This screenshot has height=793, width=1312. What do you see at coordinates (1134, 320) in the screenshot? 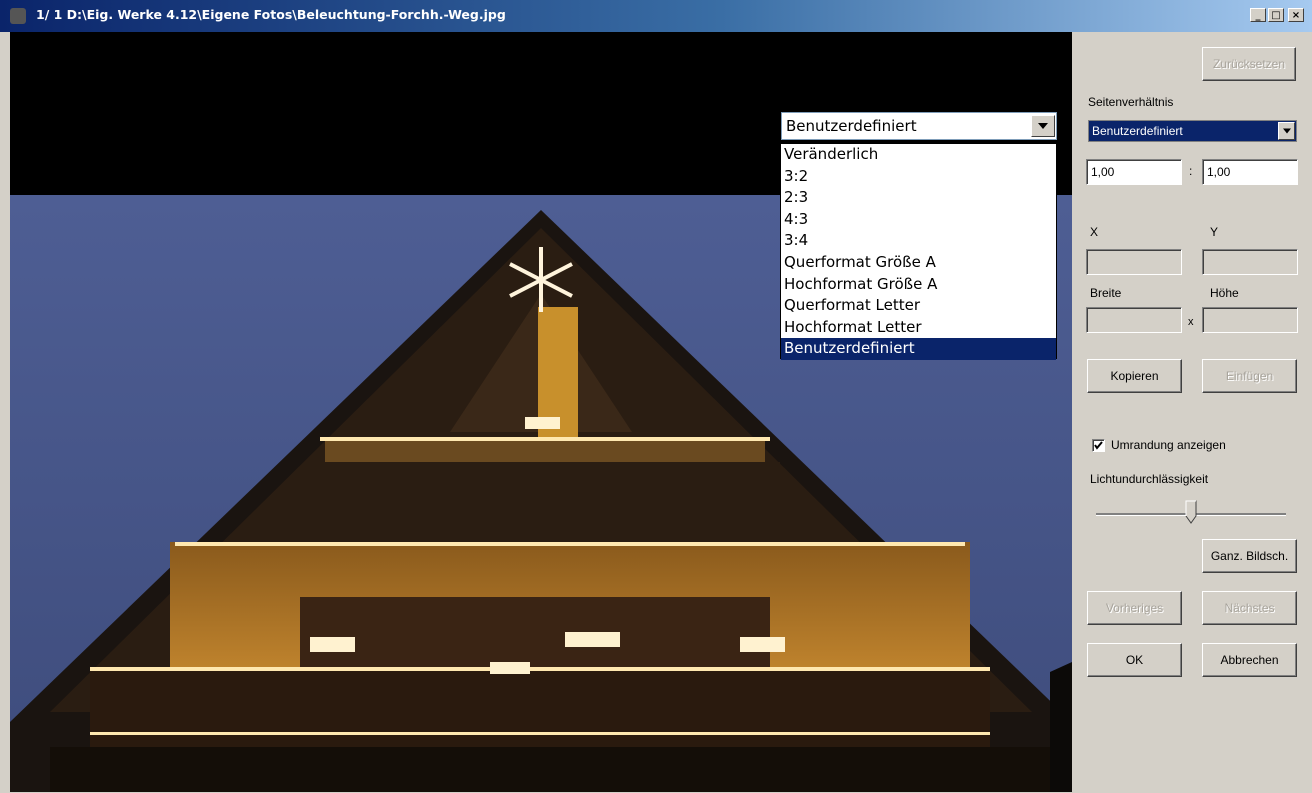
I see `width-input` at bounding box center [1134, 320].